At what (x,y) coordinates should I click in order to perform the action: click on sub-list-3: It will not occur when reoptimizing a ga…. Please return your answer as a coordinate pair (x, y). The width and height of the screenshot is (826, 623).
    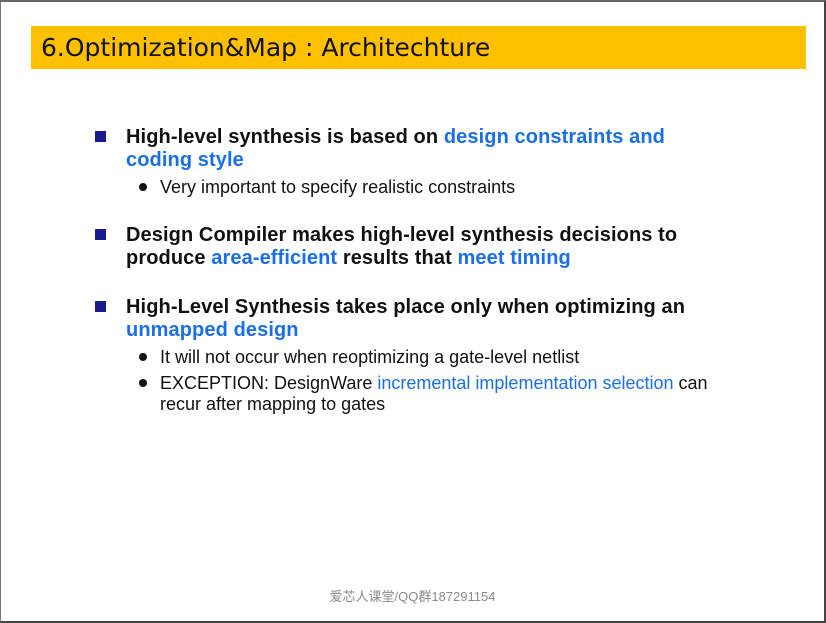
    Looking at the image, I should click on (437, 381).